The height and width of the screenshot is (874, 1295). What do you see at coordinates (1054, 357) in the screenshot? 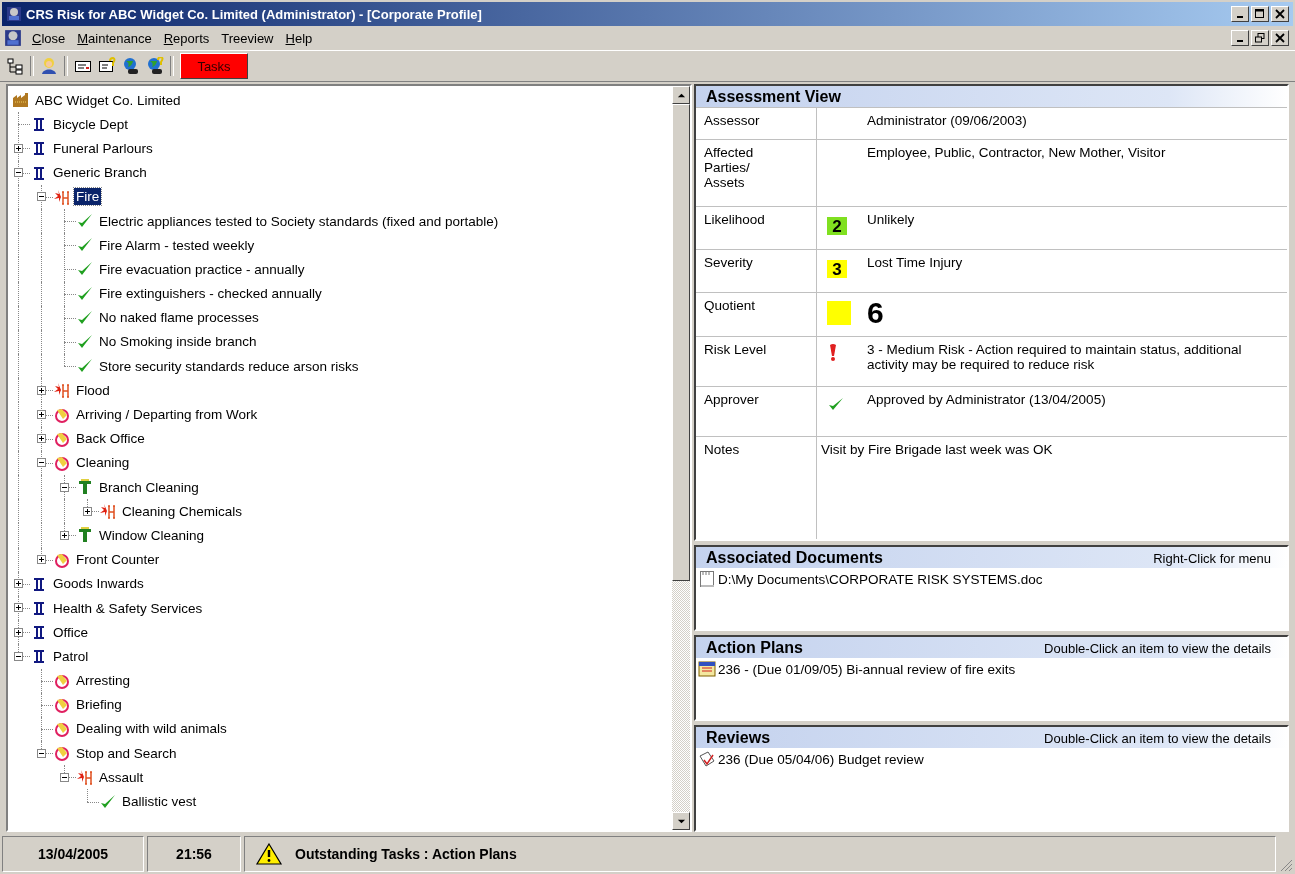
I see `field-value: 3 - Medium Risk - Action required to maintain status, additional activity may be required to reduce risk` at bounding box center [1054, 357].